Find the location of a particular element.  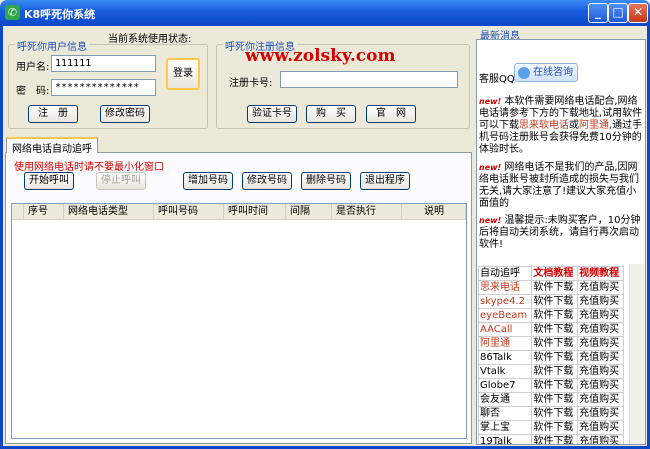

software-name: eyeBeam is located at coordinates (505, 315).